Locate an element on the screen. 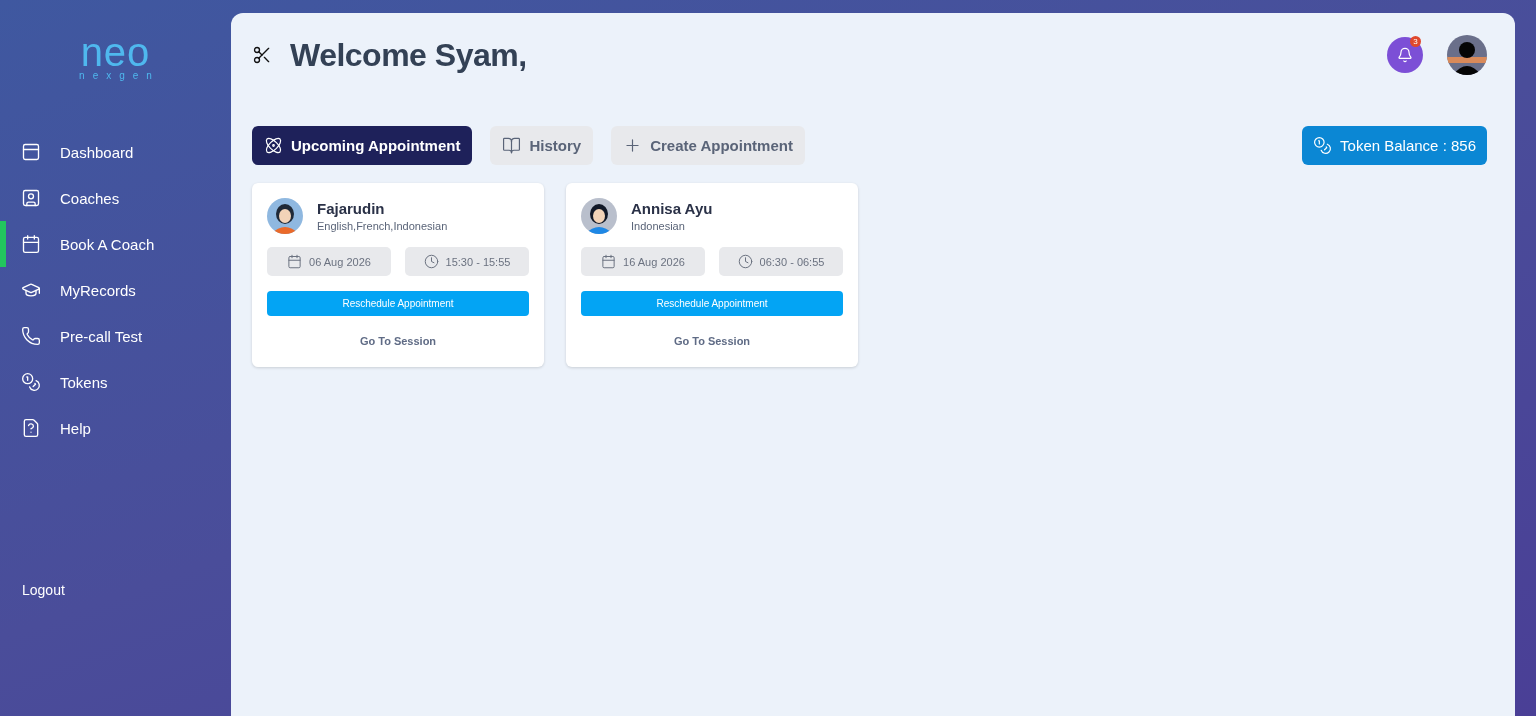 The width and height of the screenshot is (1536, 716). coach-name: Annisa Ayu is located at coordinates (672, 208).